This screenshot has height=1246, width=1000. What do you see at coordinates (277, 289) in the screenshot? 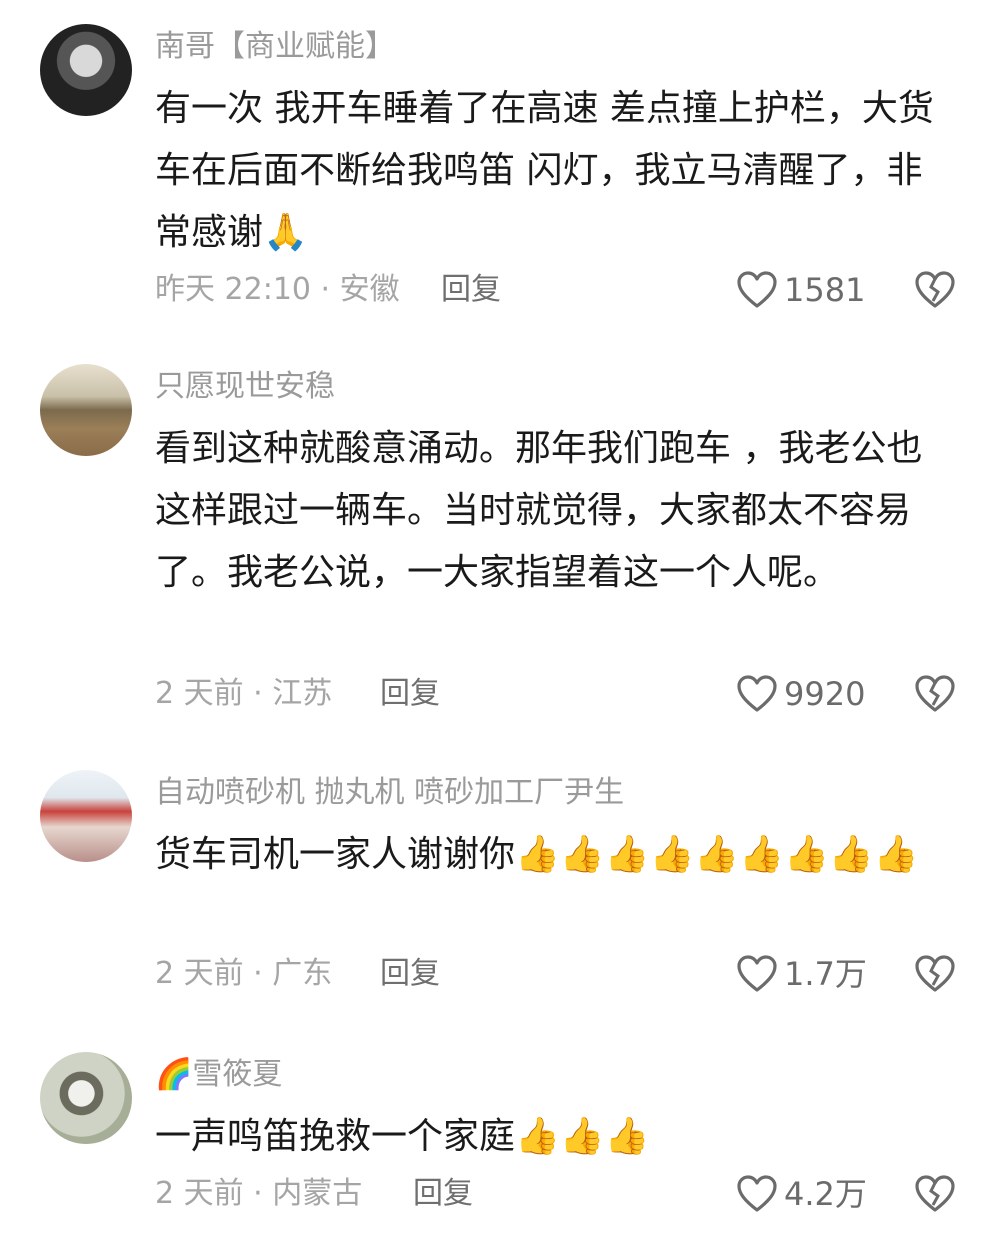
I see `comment-meta: 昨天 22:10 · 安徽` at bounding box center [277, 289].